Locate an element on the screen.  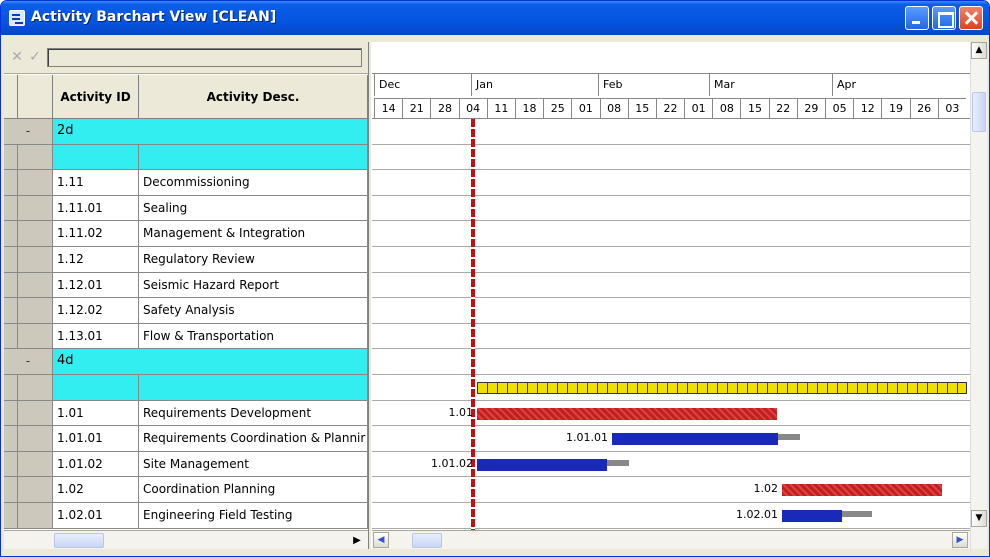
activity-desc-cell: Coordination Planning is located at coordinates (253, 489).